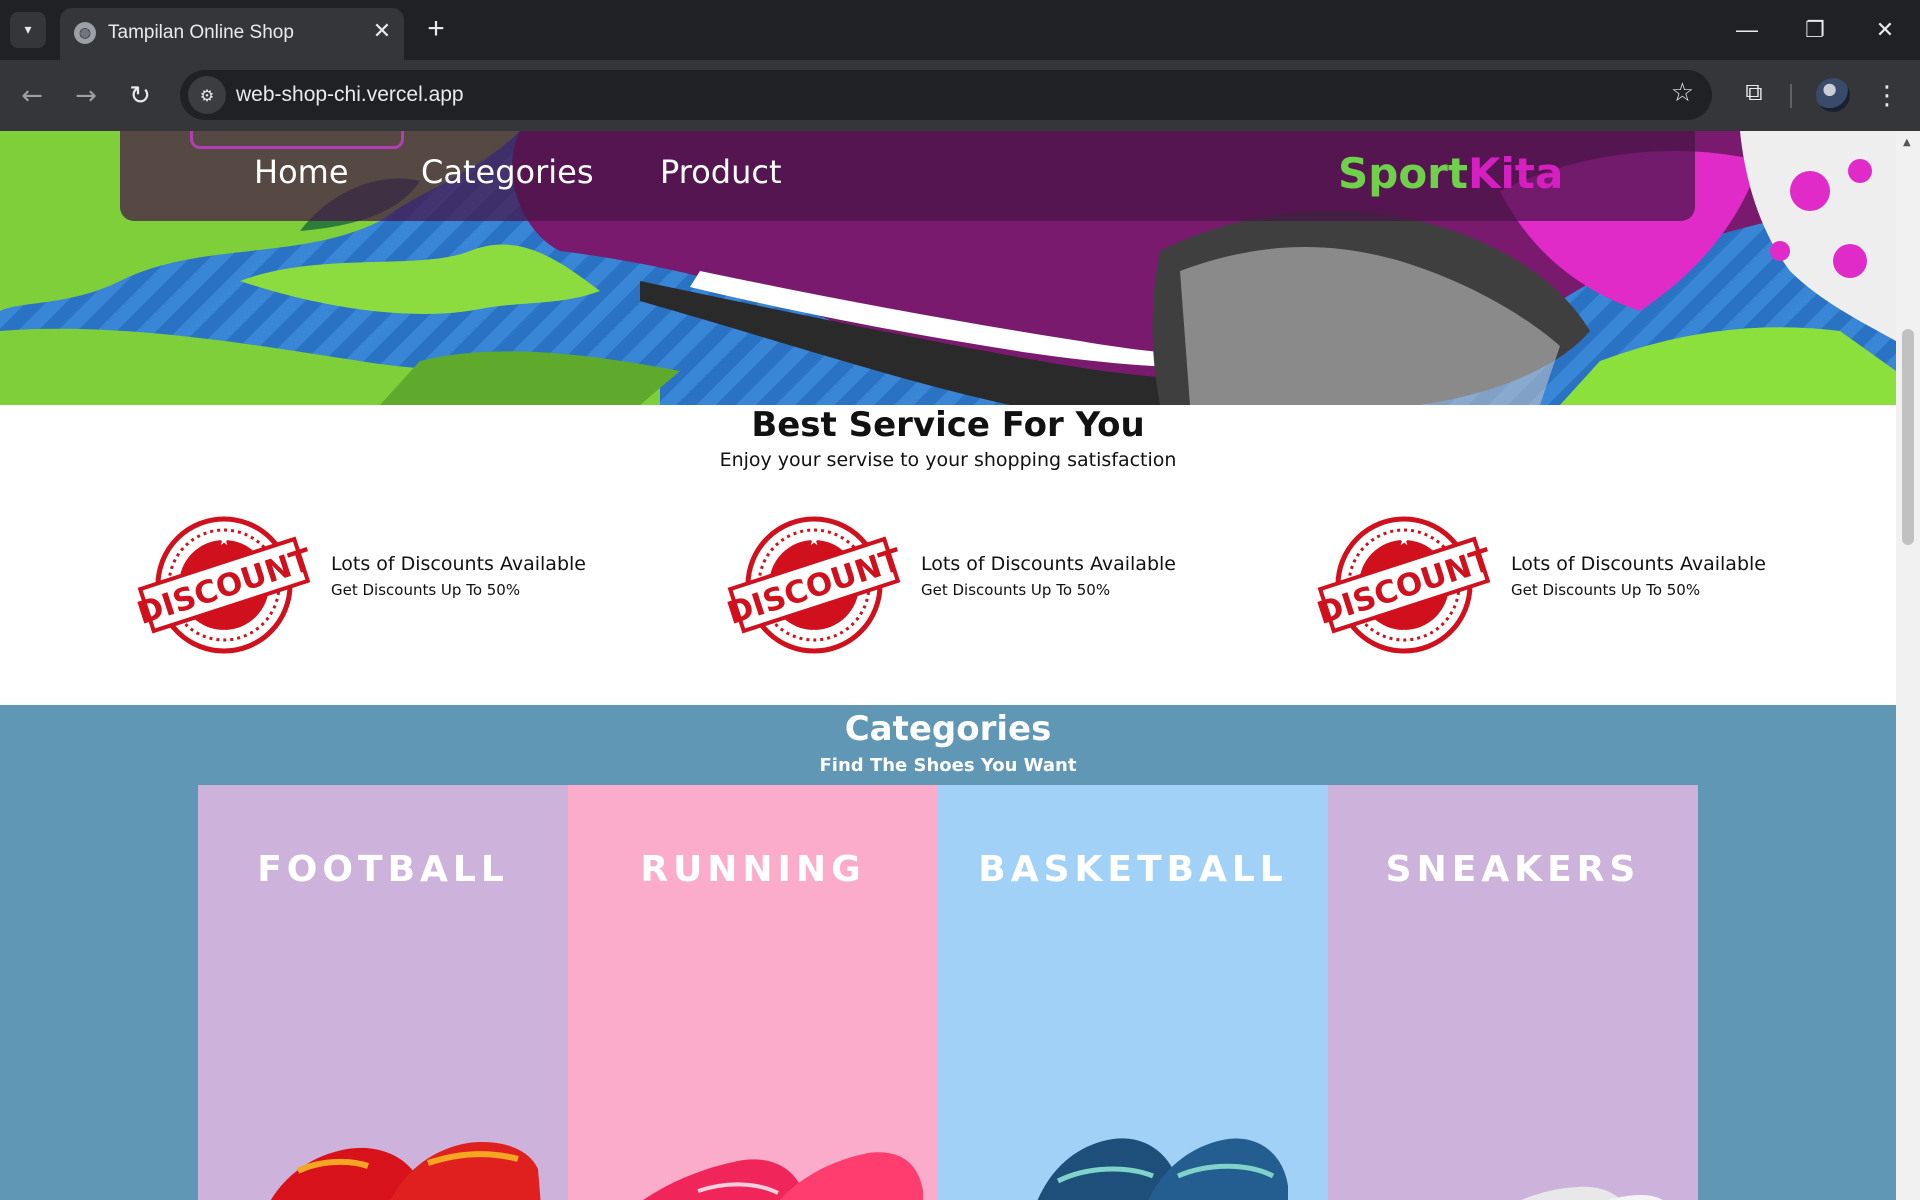 Image resolution: width=1920 pixels, height=1200 pixels. Describe the element at coordinates (1515, 173) in the screenshot. I see `brand-logo-part2: Kita` at that location.